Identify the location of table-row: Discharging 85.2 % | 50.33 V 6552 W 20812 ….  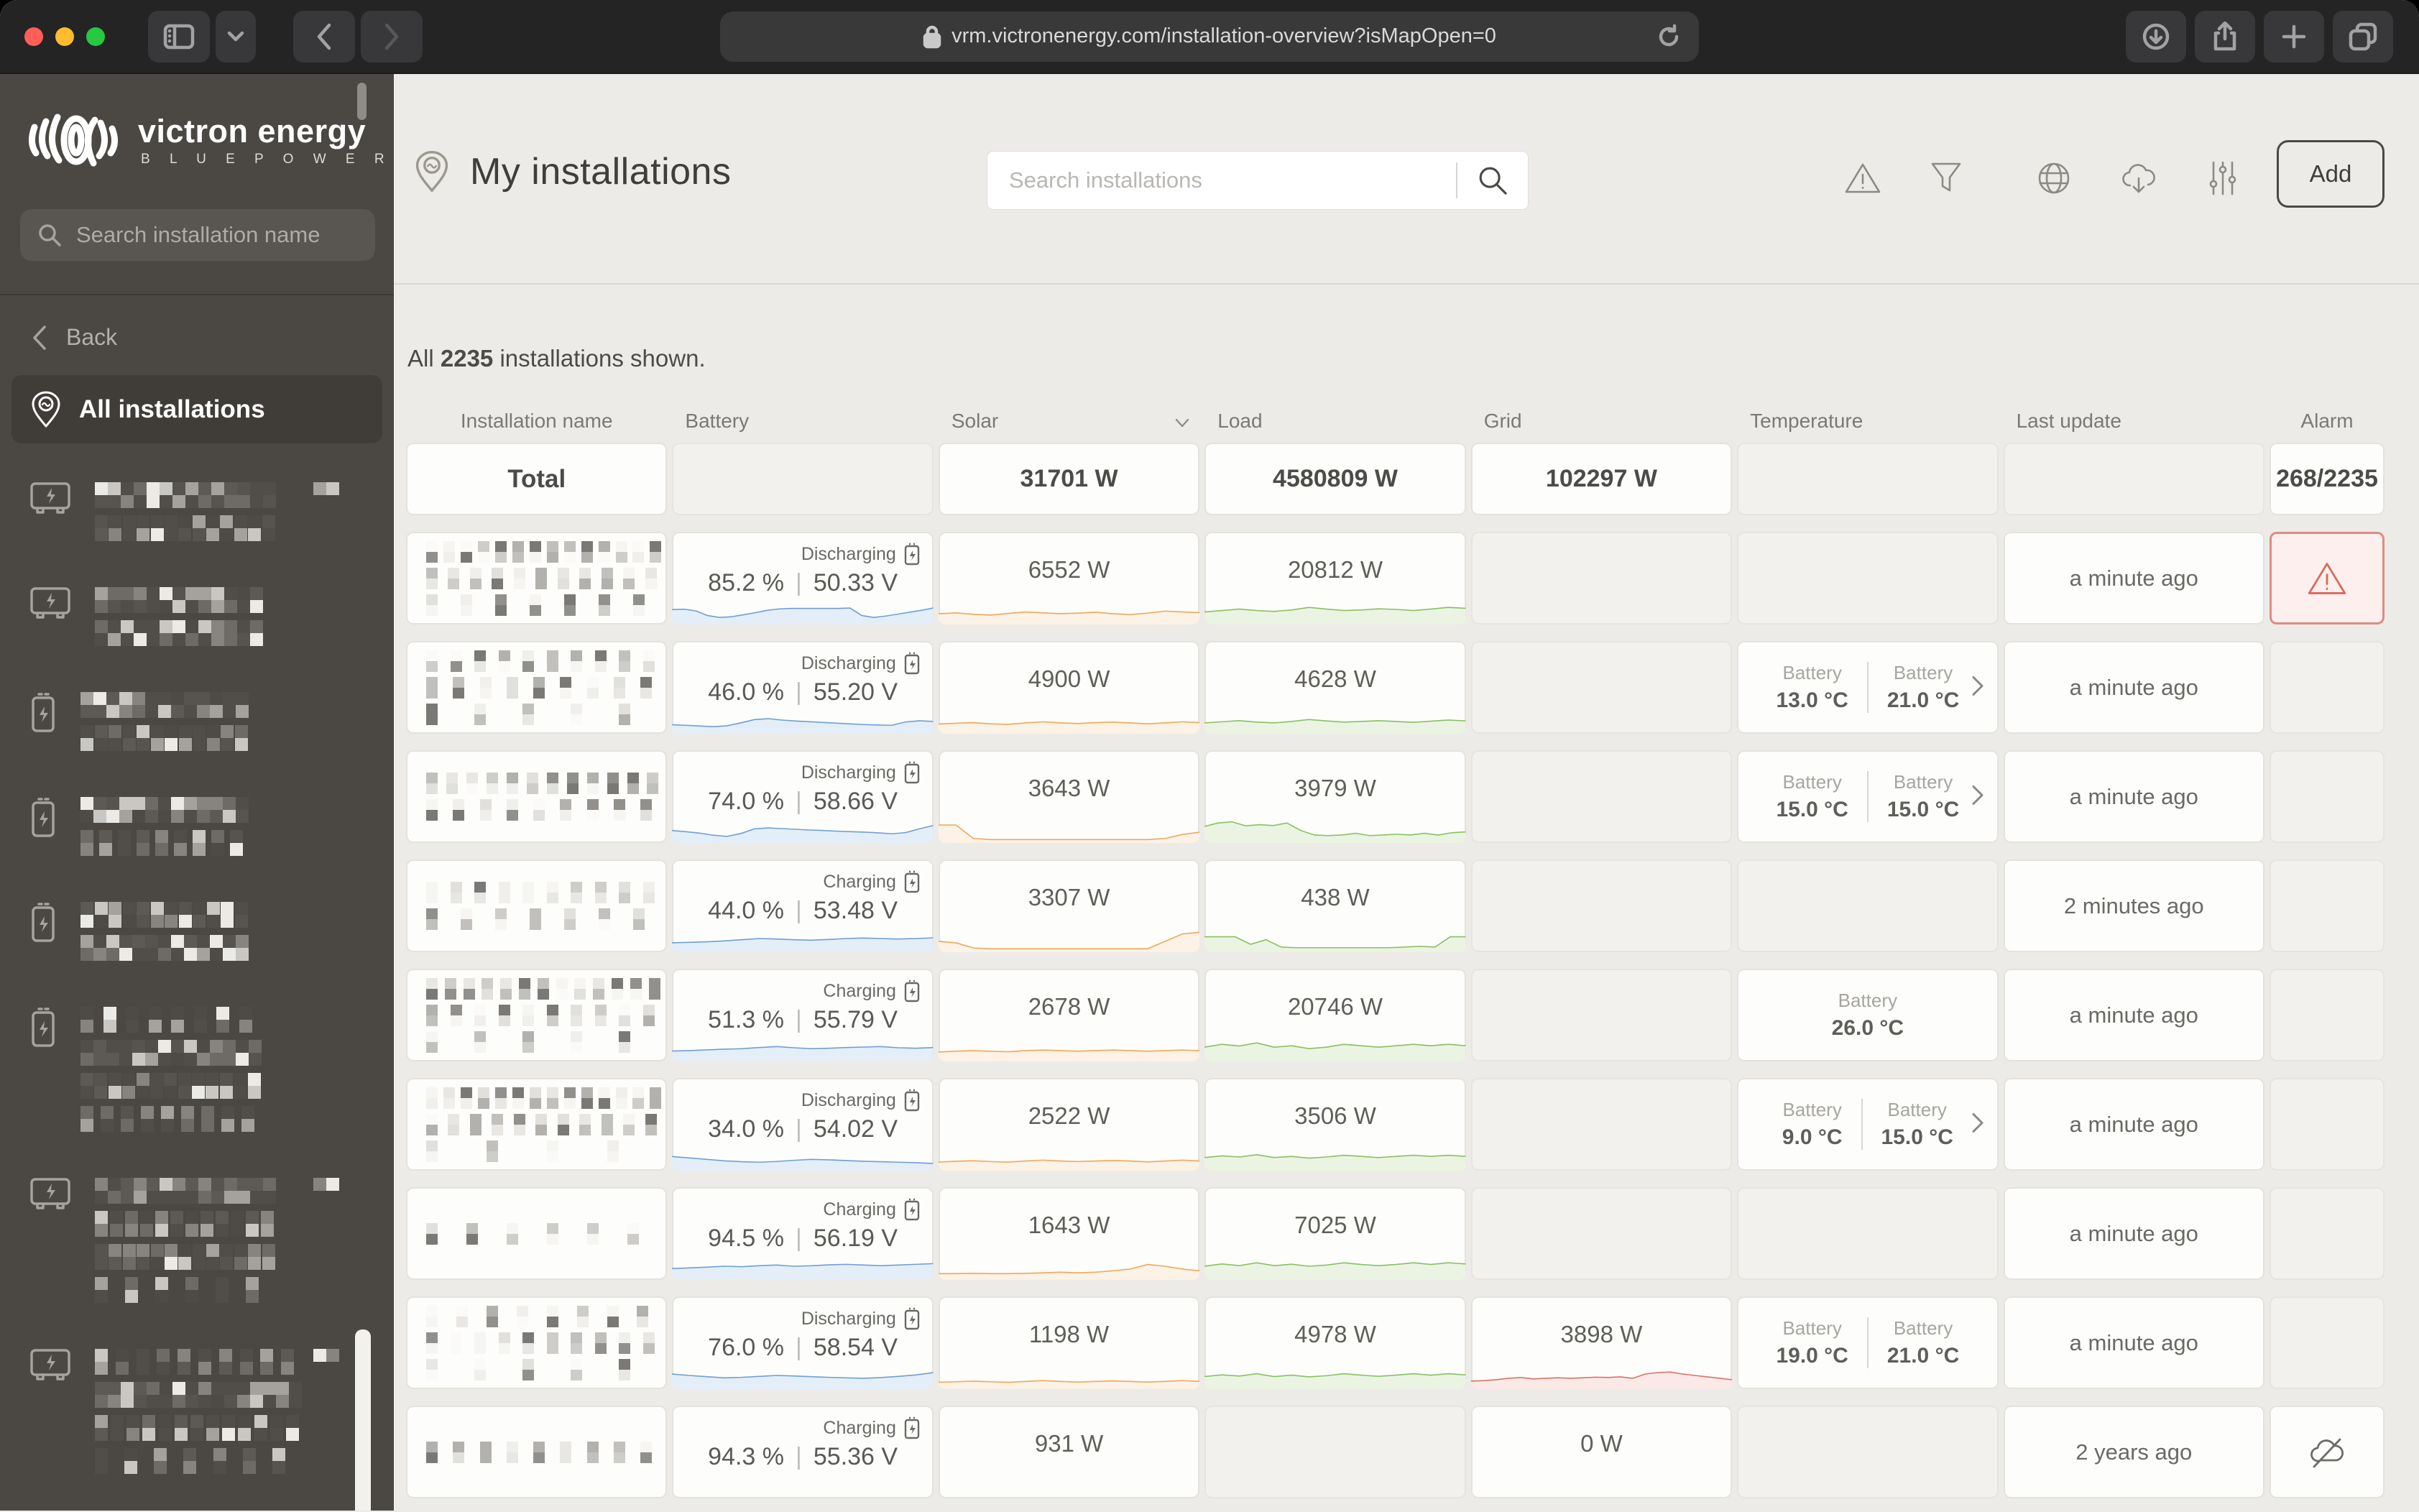
(1395, 578).